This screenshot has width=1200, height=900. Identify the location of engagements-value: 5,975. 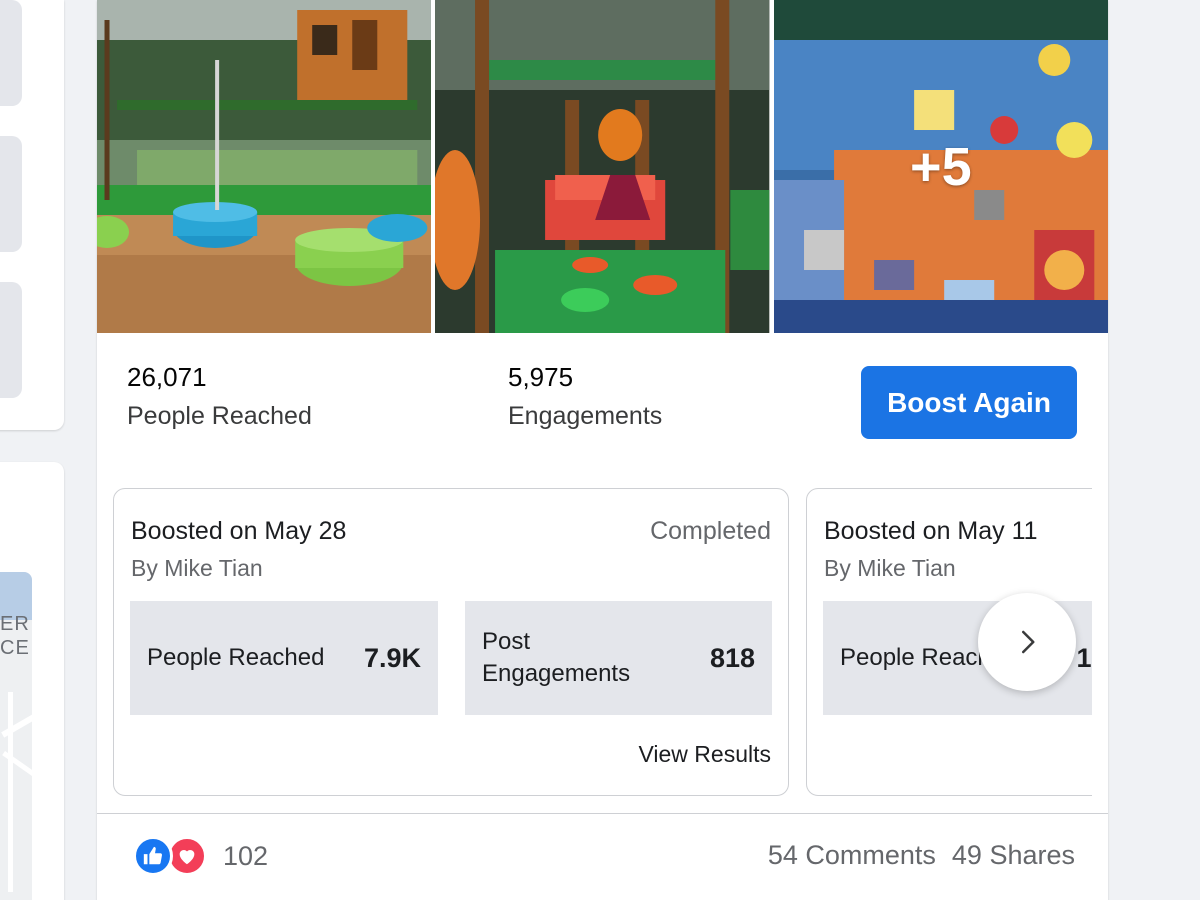
(541, 377).